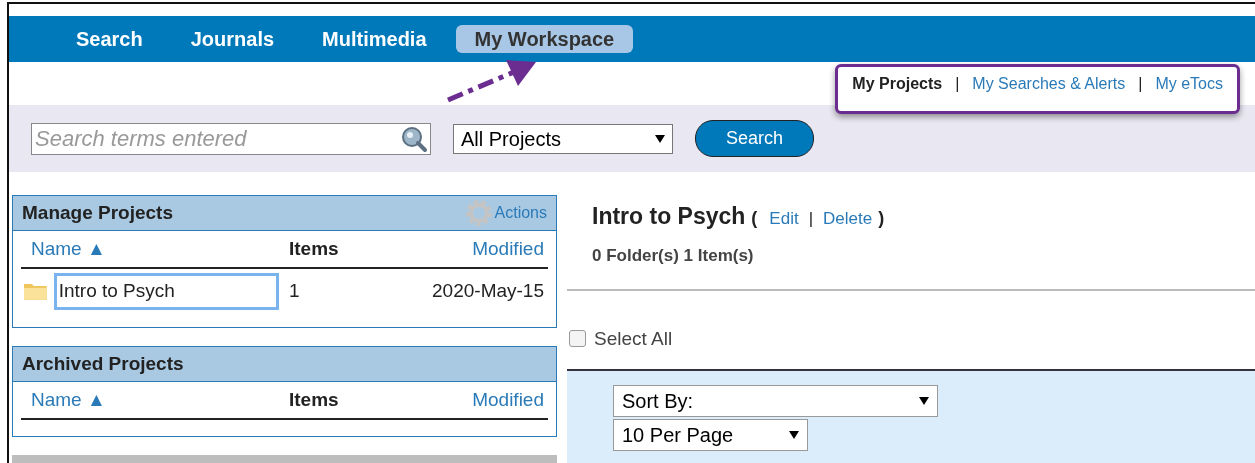 The image size is (1255, 463). I want to click on actions-link: Actions, so click(505, 213).